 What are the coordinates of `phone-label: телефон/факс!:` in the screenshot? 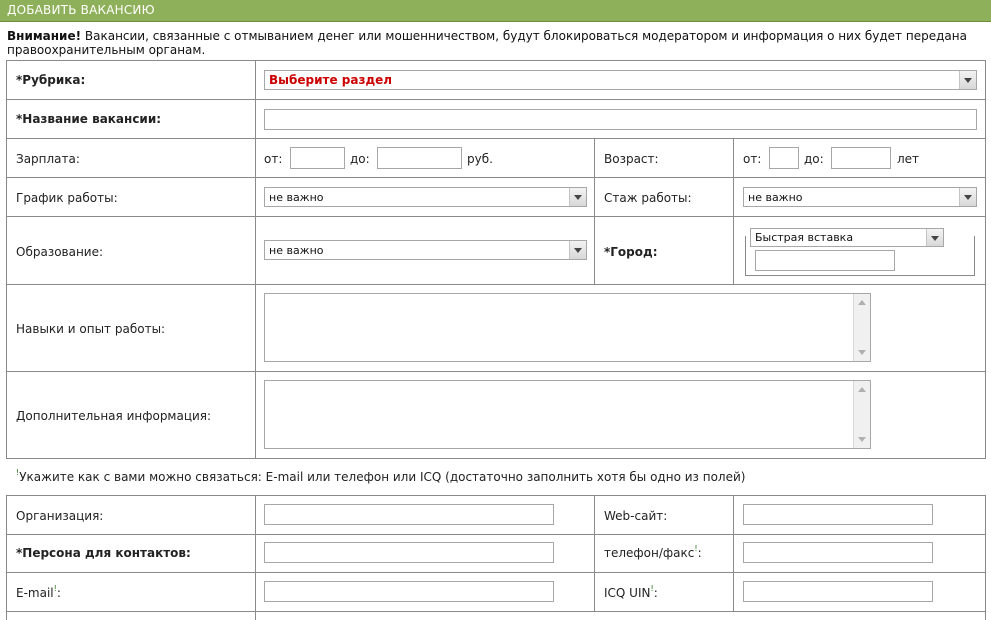 It's located at (653, 552).